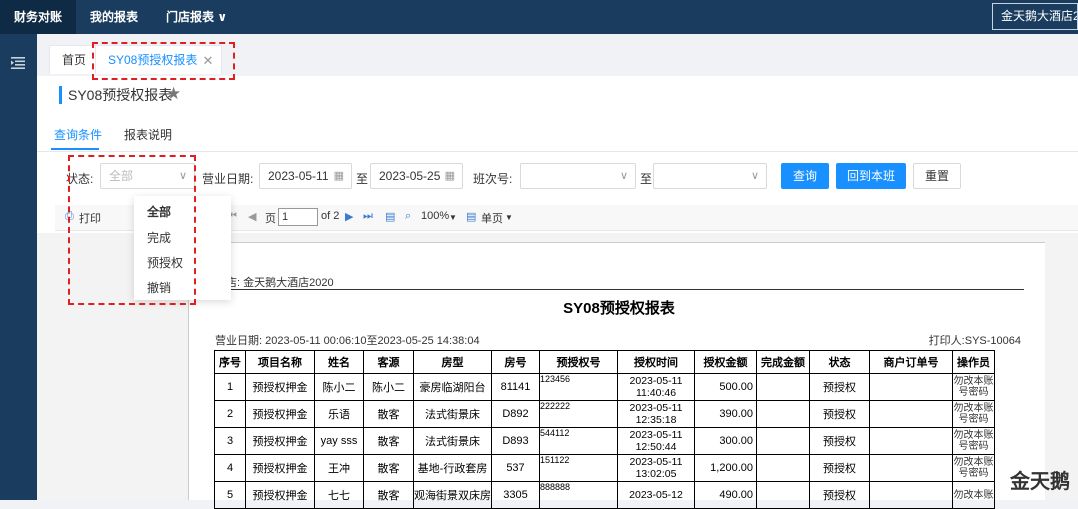 The height and width of the screenshot is (509, 1078). Describe the element at coordinates (274, 283) in the screenshot. I see `report-store: 门店: 金天鹅大酒店2020` at that location.